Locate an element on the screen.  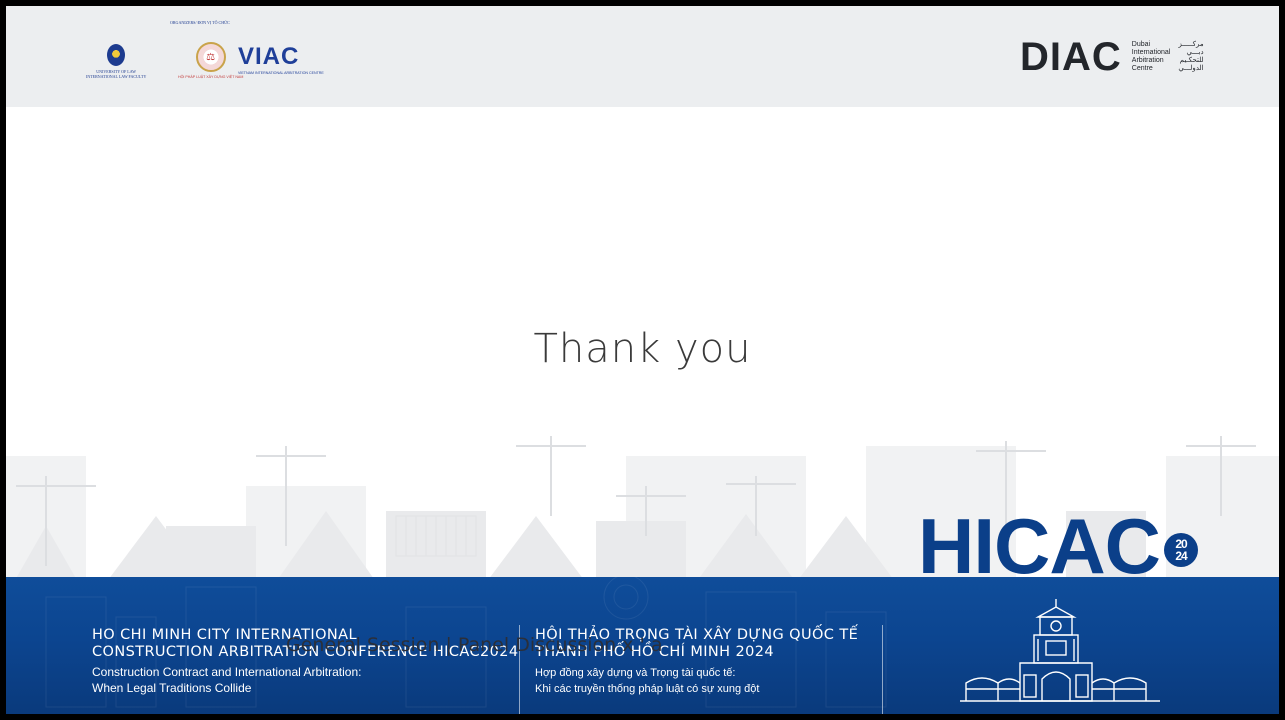
hicac-year-badge: 20 24 is located at coordinates (1181, 550).